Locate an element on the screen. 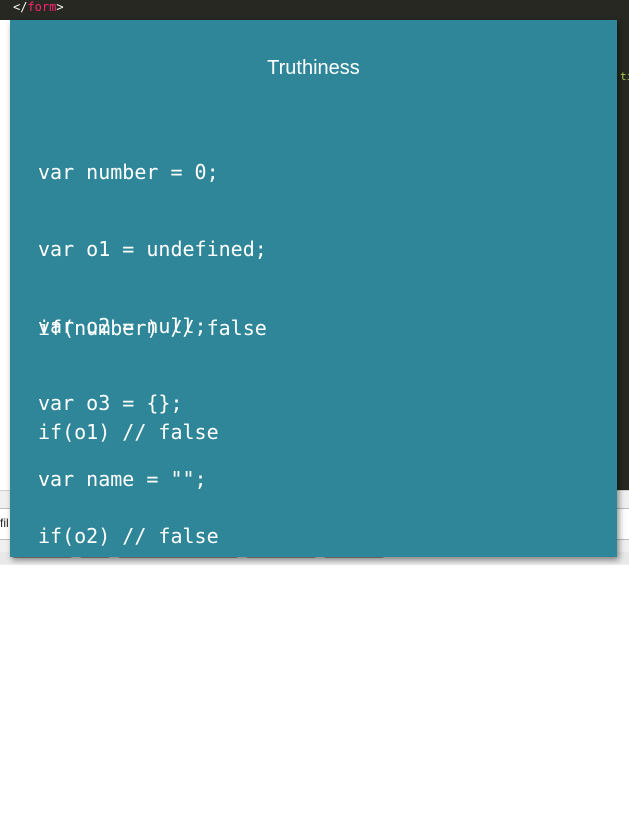 The width and height of the screenshot is (629, 835). slide-title: Truthiness is located at coordinates (313, 68).